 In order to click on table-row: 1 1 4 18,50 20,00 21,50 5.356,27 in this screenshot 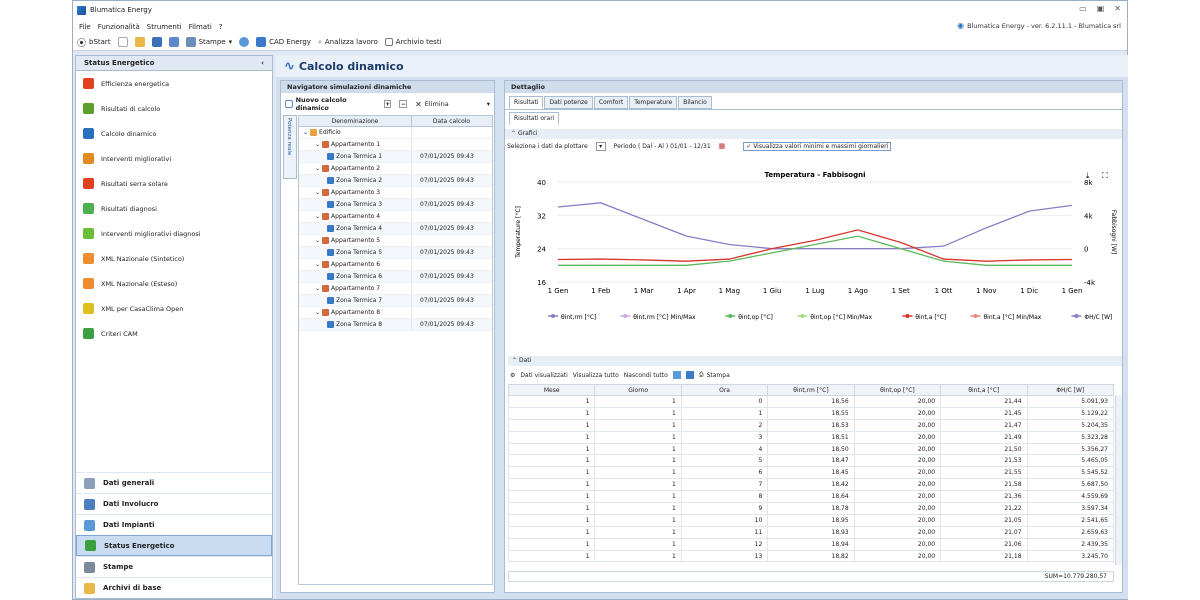, I will do `click(811, 449)`.